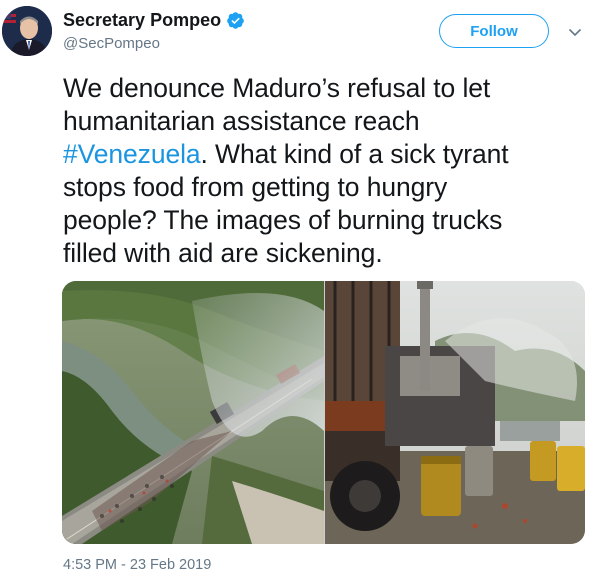 Image resolution: width=600 pixels, height=578 pixels. I want to click on author-name-row: Secretary Pompeo, so click(154, 20).